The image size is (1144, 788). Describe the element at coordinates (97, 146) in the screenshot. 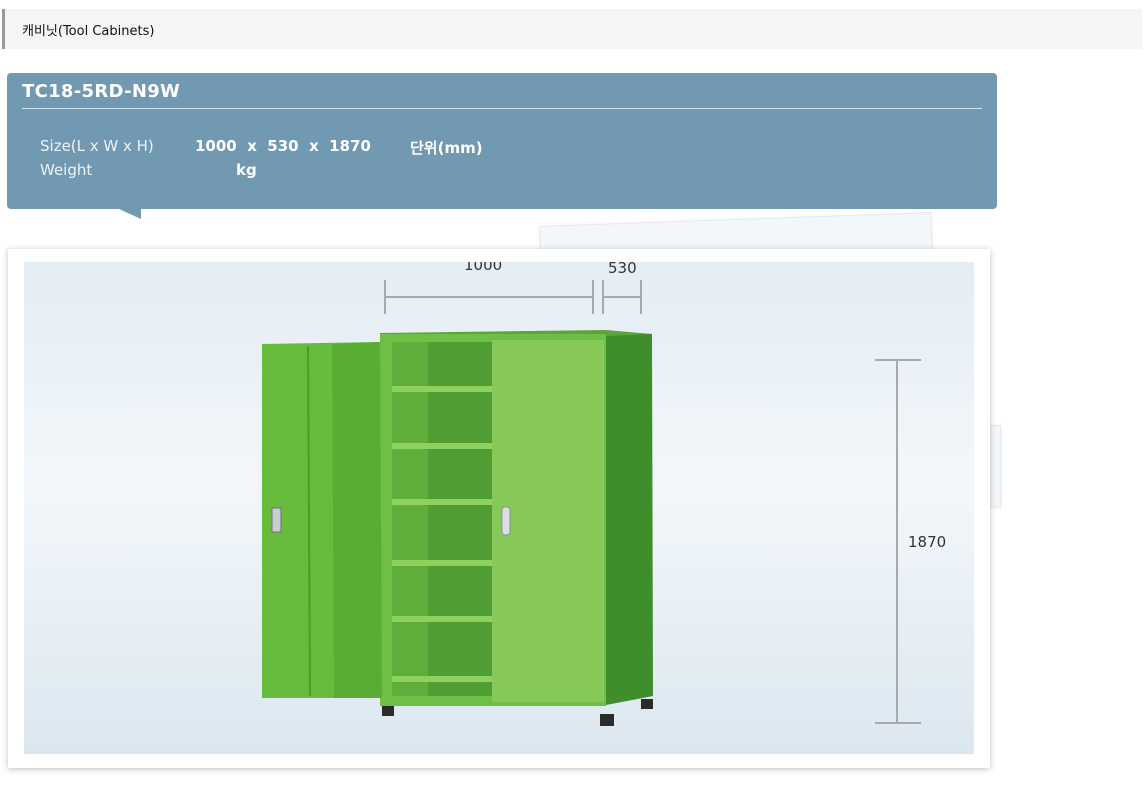

I see `size-label: Size(L x W x H)` at that location.